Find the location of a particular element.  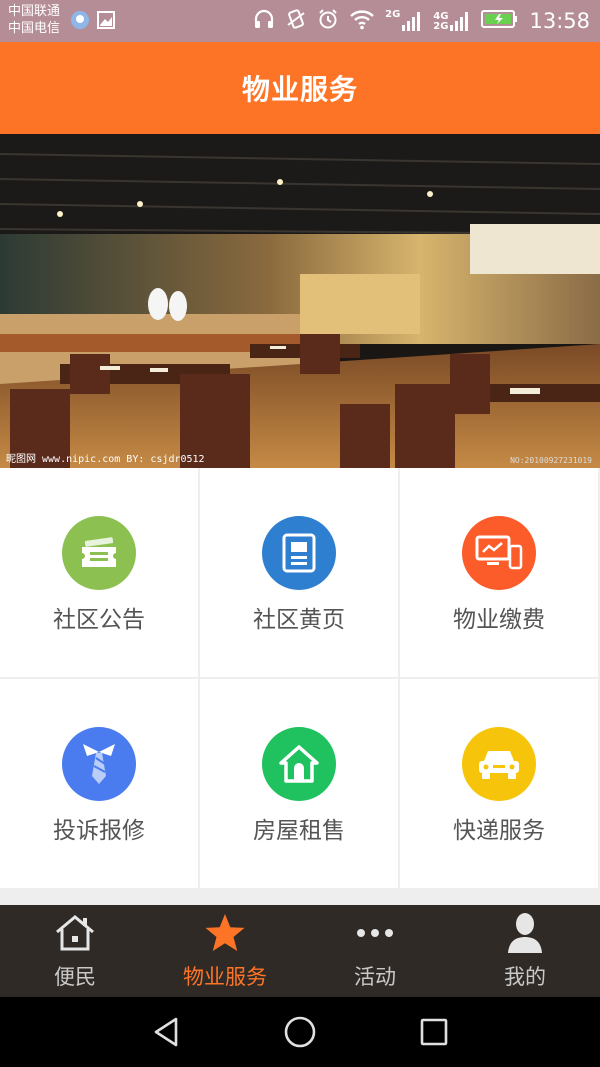

tab-label-activities: 活动 is located at coordinates (375, 977).